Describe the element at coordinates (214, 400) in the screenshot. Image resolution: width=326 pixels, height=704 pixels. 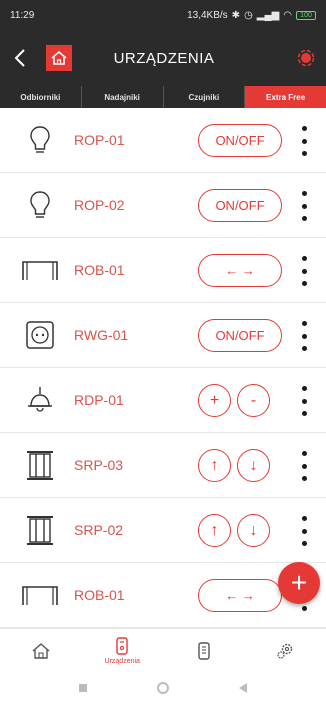
I see `plus-button: +` at that location.